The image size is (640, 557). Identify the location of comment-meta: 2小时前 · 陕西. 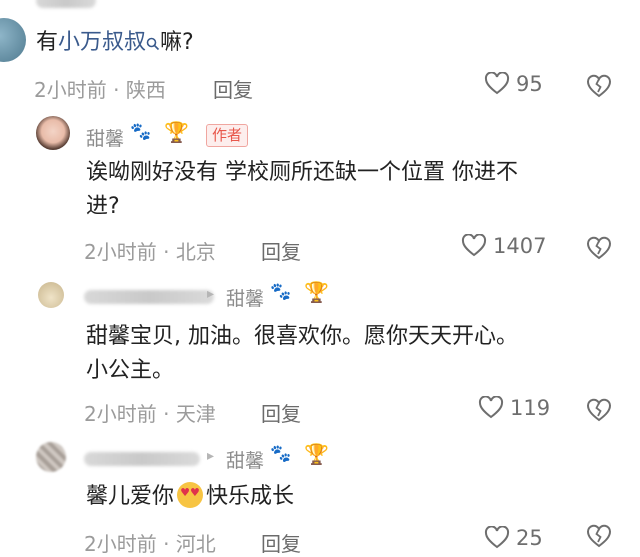
(100, 90).